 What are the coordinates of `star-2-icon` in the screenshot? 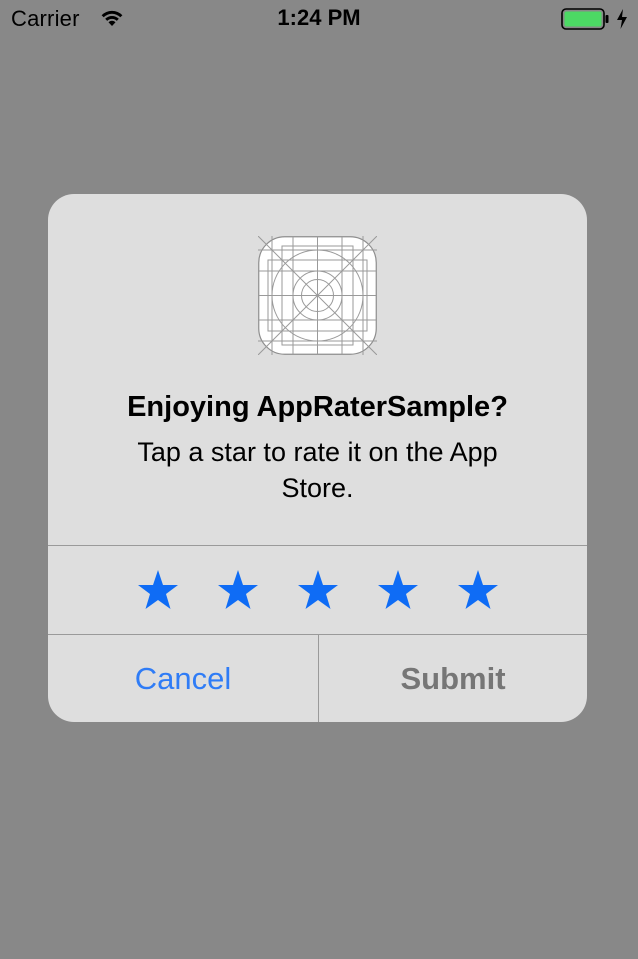 It's located at (238, 590).